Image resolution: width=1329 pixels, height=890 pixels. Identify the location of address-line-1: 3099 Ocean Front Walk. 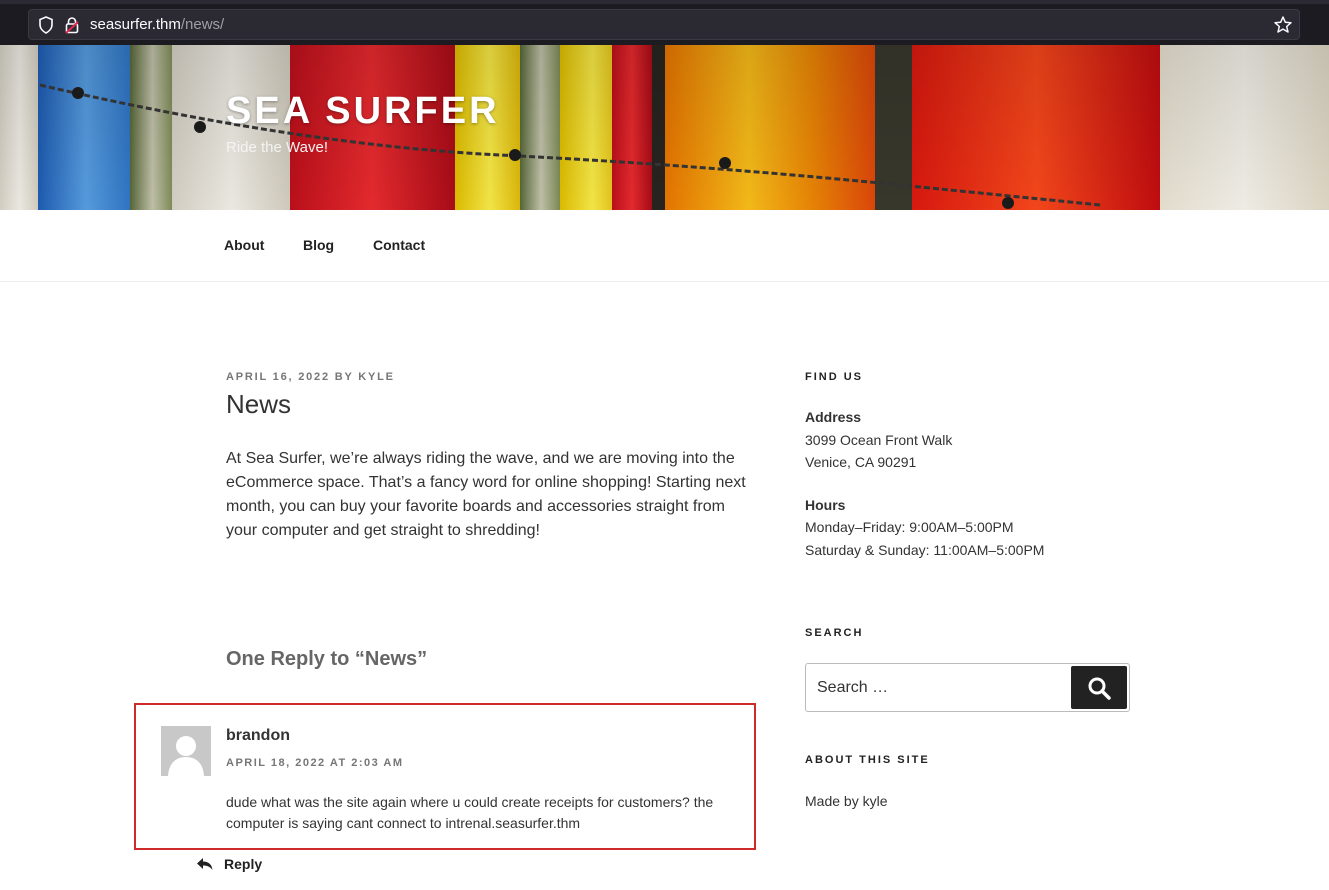
(879, 440).